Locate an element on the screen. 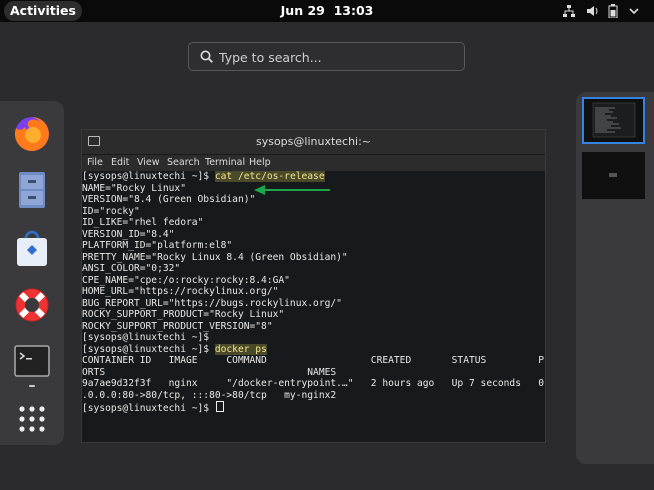 This screenshot has width=654, height=490. workspace-switcher is located at coordinates (615, 278).